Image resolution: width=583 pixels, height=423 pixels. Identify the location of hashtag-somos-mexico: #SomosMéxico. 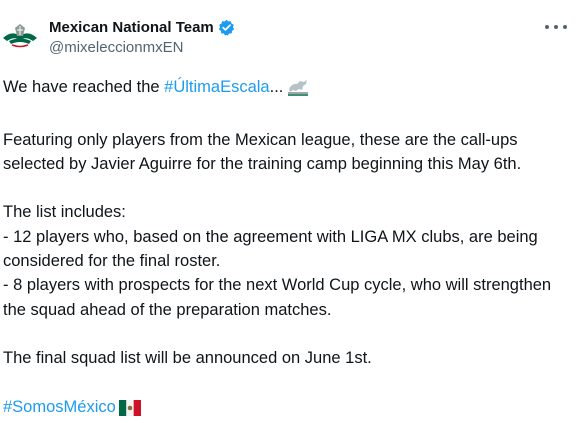
(59, 407).